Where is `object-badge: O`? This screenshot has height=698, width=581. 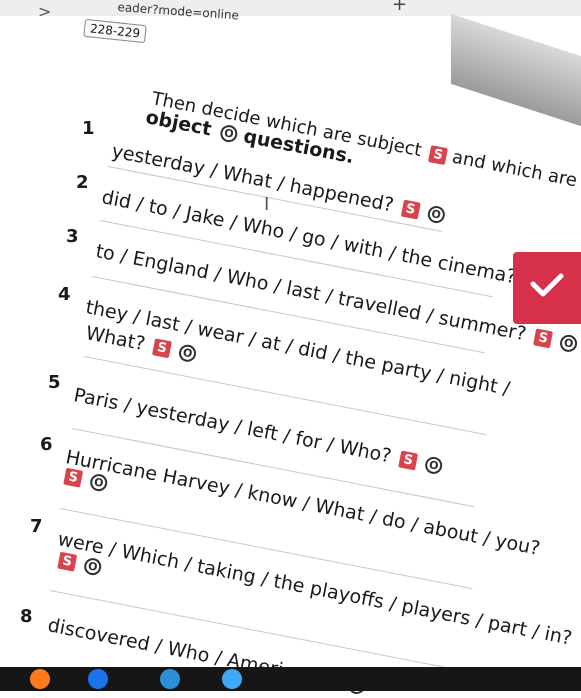 object-badge: O is located at coordinates (228, 133).